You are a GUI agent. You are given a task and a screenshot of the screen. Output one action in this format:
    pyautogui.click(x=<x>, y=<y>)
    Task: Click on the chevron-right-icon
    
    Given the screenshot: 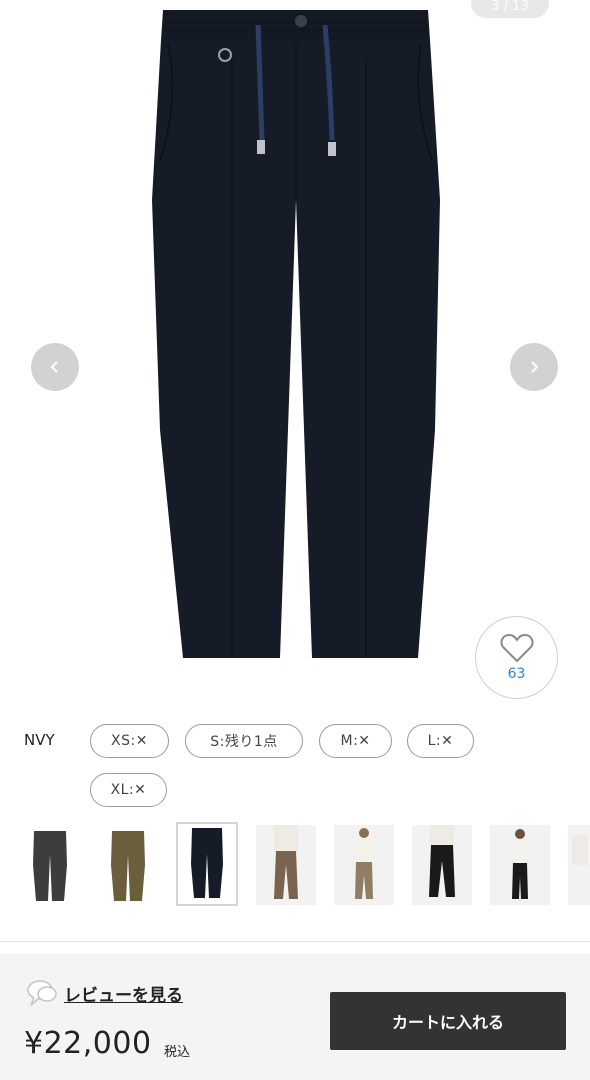 What is the action you would take?
    pyautogui.click(x=535, y=367)
    